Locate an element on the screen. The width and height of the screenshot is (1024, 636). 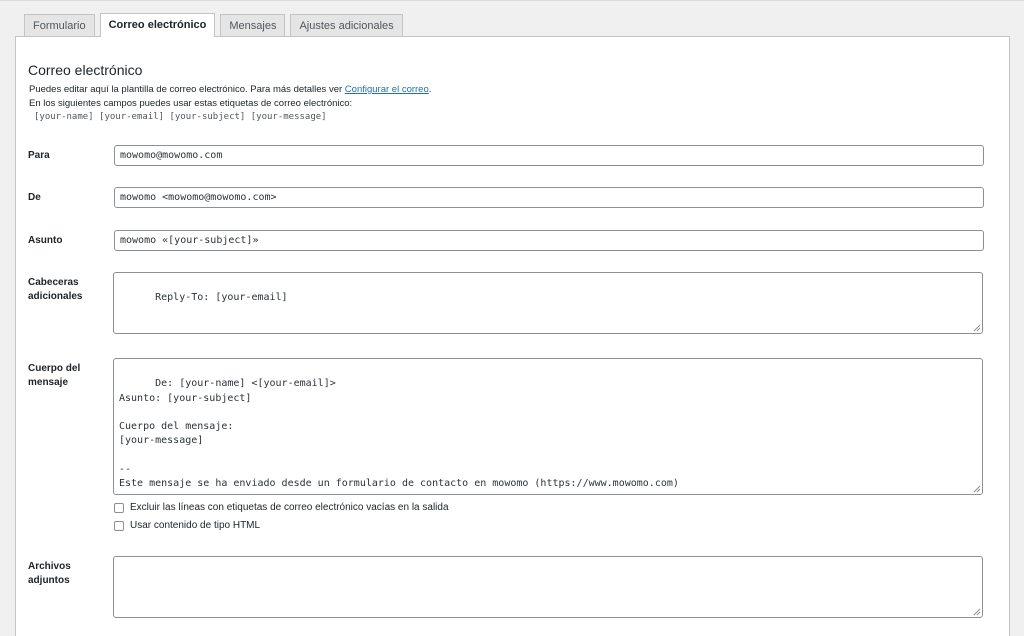
asunto-label: Asunto is located at coordinates (45, 240).